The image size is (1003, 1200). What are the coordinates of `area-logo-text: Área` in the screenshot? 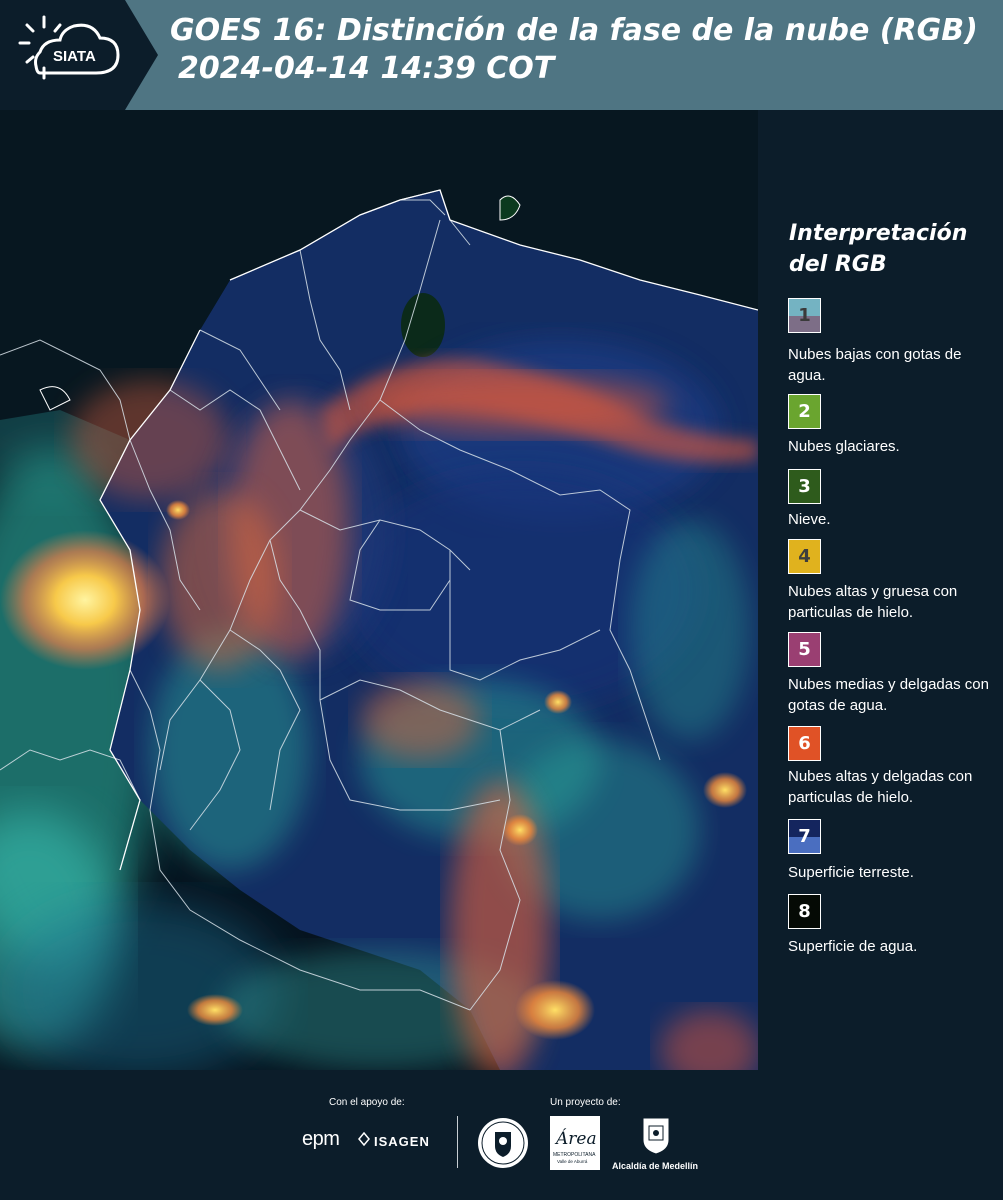 It's located at (575, 1138).